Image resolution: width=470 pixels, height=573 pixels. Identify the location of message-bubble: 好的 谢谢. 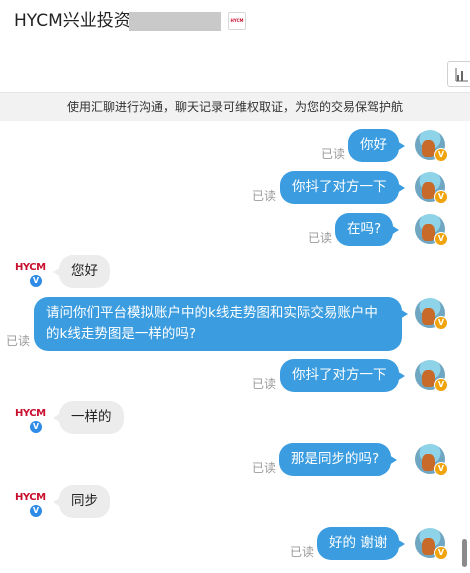
(361, 543).